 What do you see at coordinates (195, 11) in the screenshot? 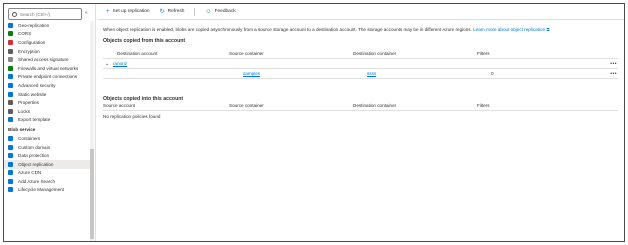
I see `toolbar-divider` at bounding box center [195, 11].